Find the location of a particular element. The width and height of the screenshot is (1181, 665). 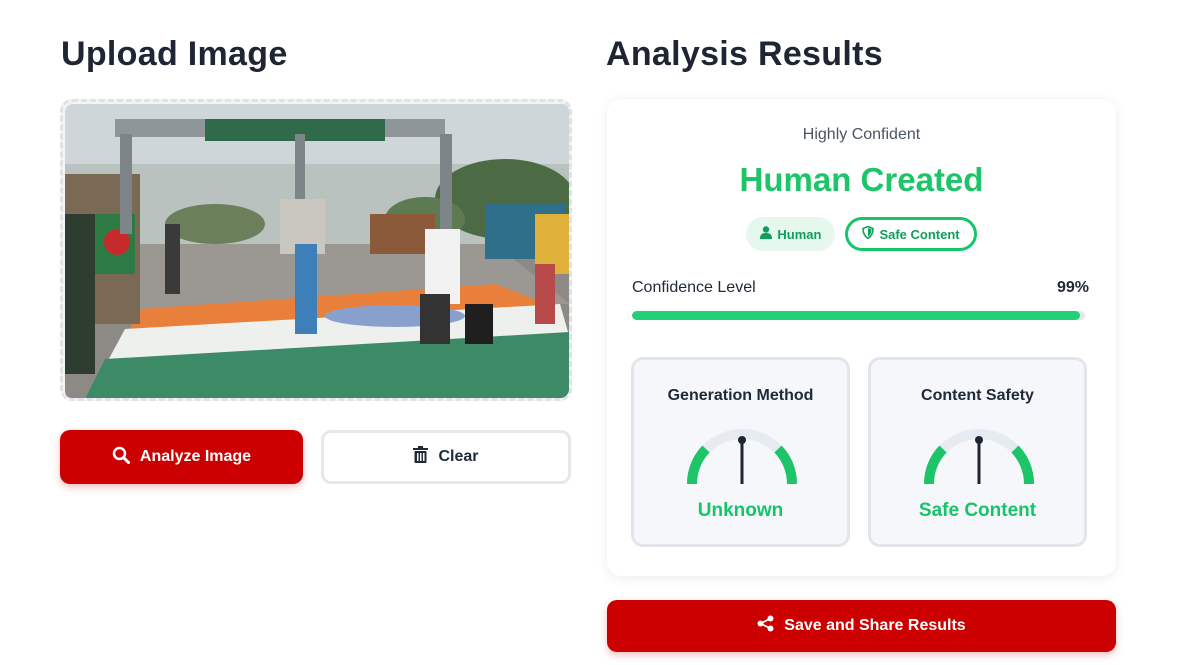

confidence-bar is located at coordinates (858, 315).